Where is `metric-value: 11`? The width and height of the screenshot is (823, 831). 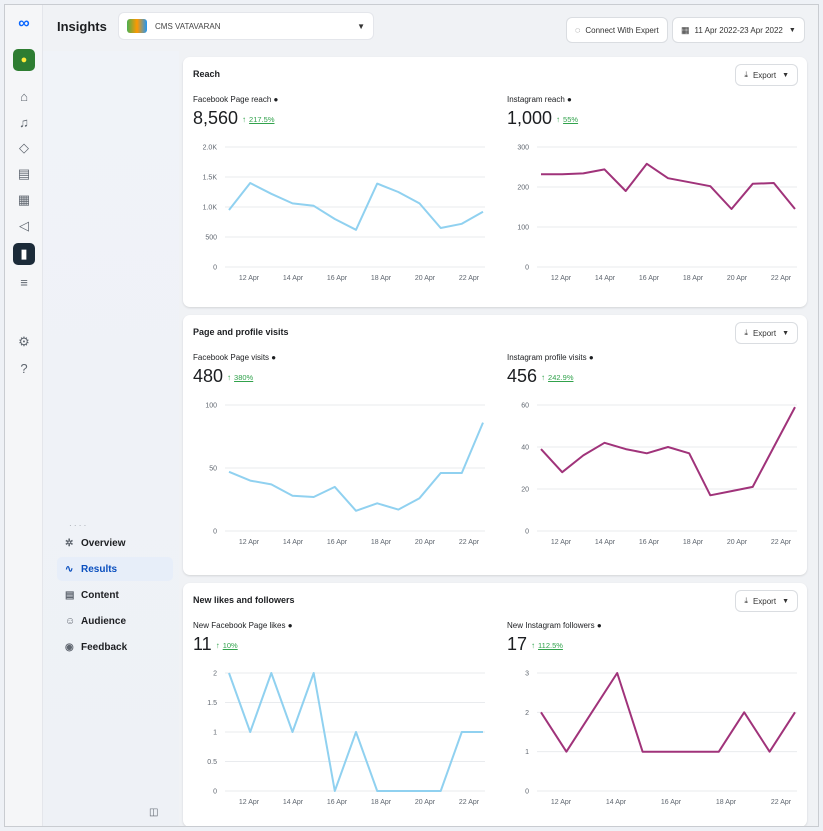
metric-value: 11 is located at coordinates (202, 644).